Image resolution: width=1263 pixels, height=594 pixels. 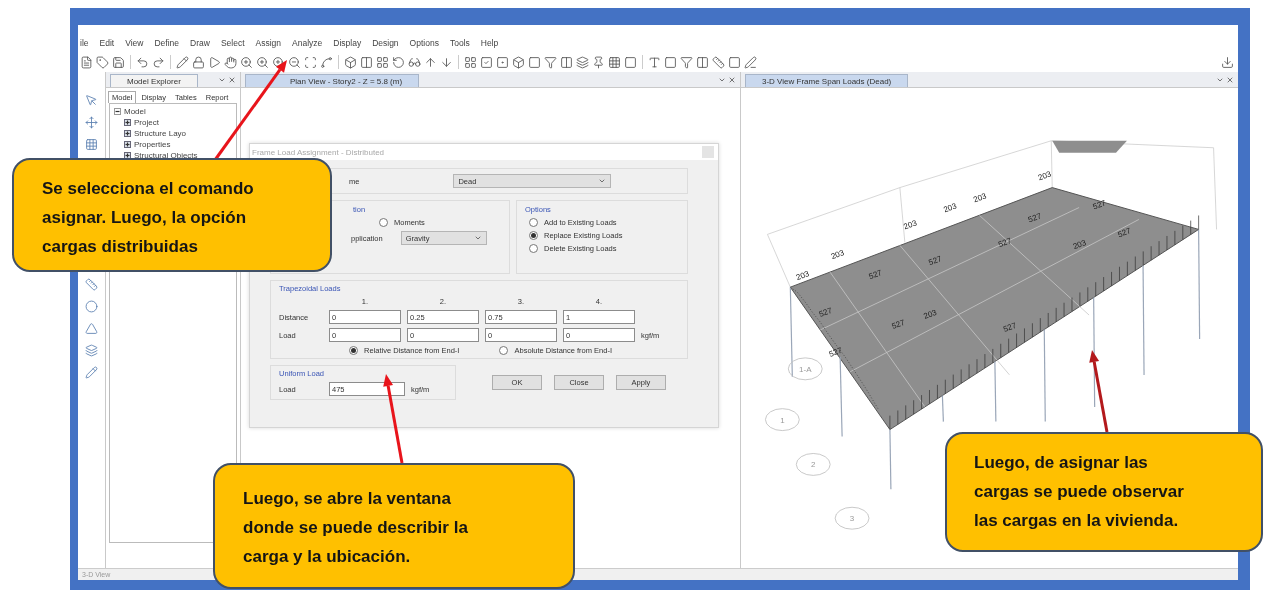 What do you see at coordinates (172, 215) in the screenshot?
I see `callout-note: Se selecciona el comando asignar. Luego, la opción cargas distribuidas` at bounding box center [172, 215].